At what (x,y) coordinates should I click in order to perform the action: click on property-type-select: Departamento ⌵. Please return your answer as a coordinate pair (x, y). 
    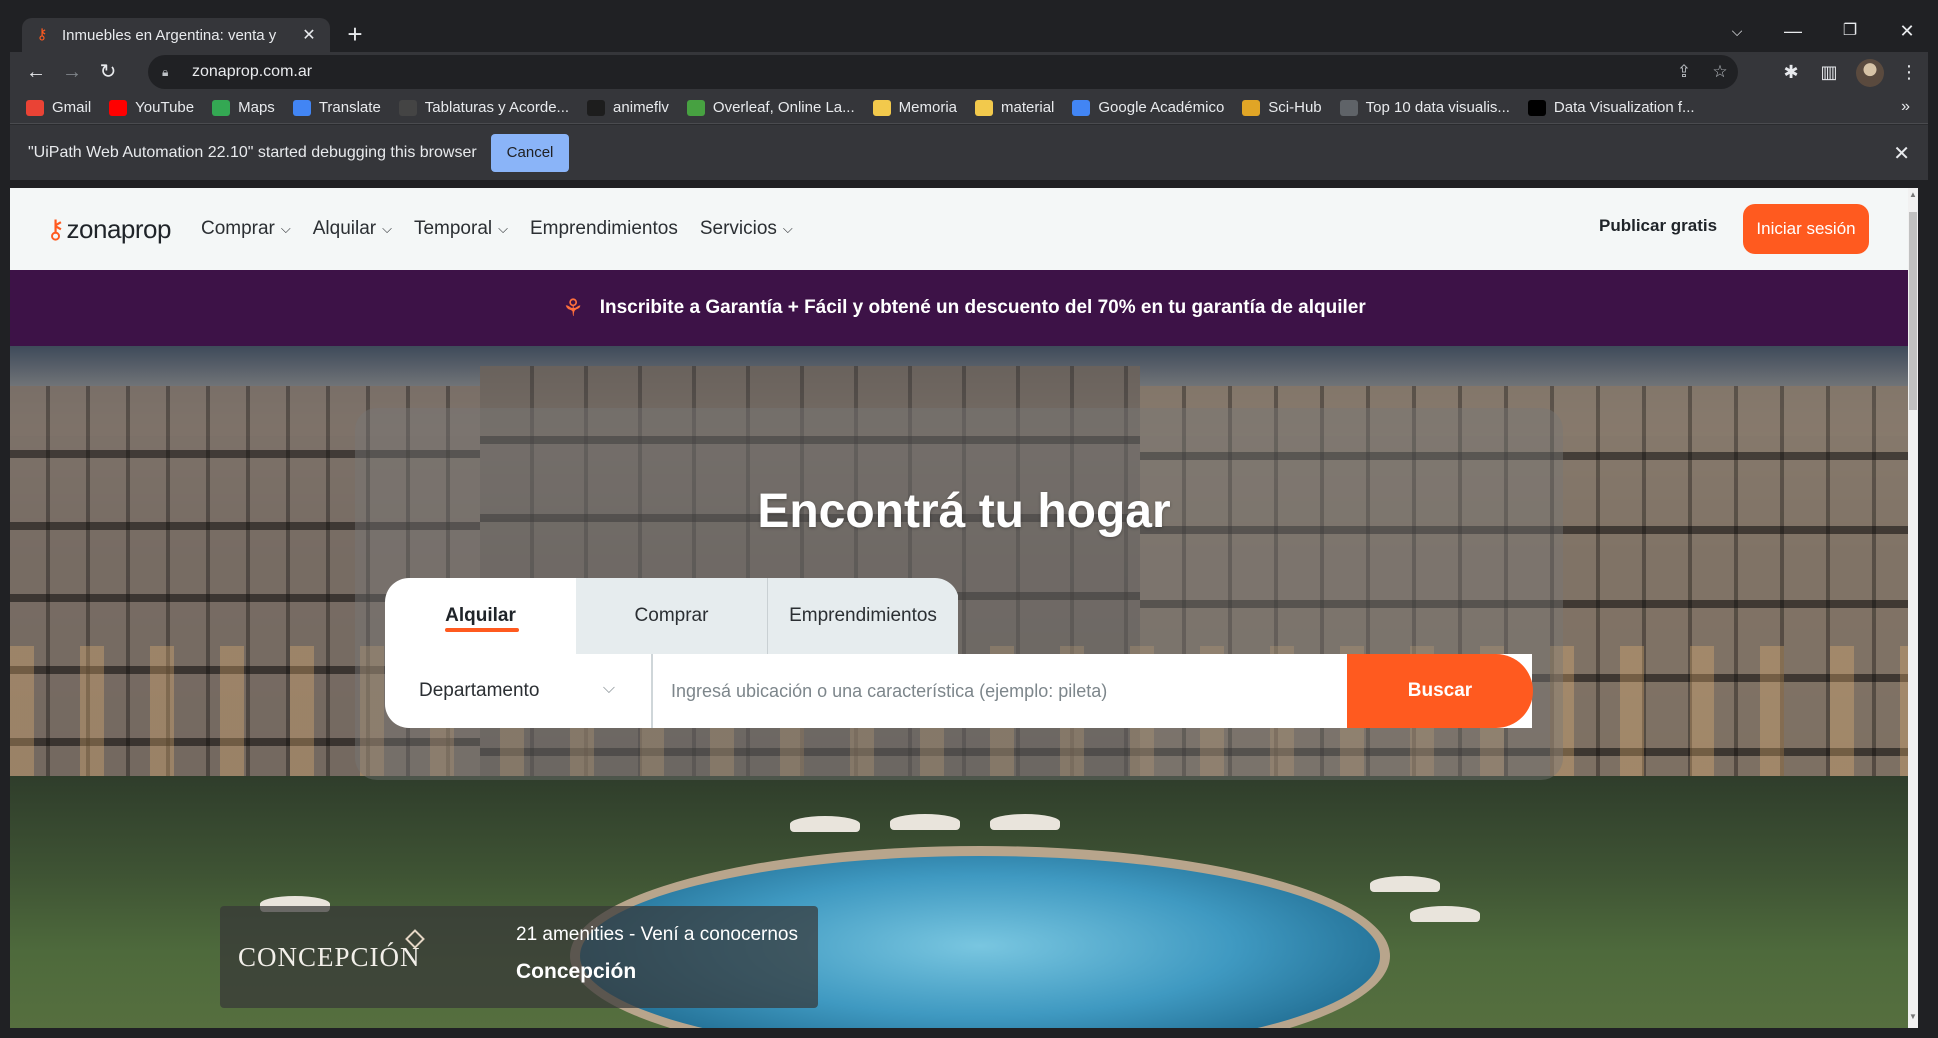
    Looking at the image, I should click on (519, 691).